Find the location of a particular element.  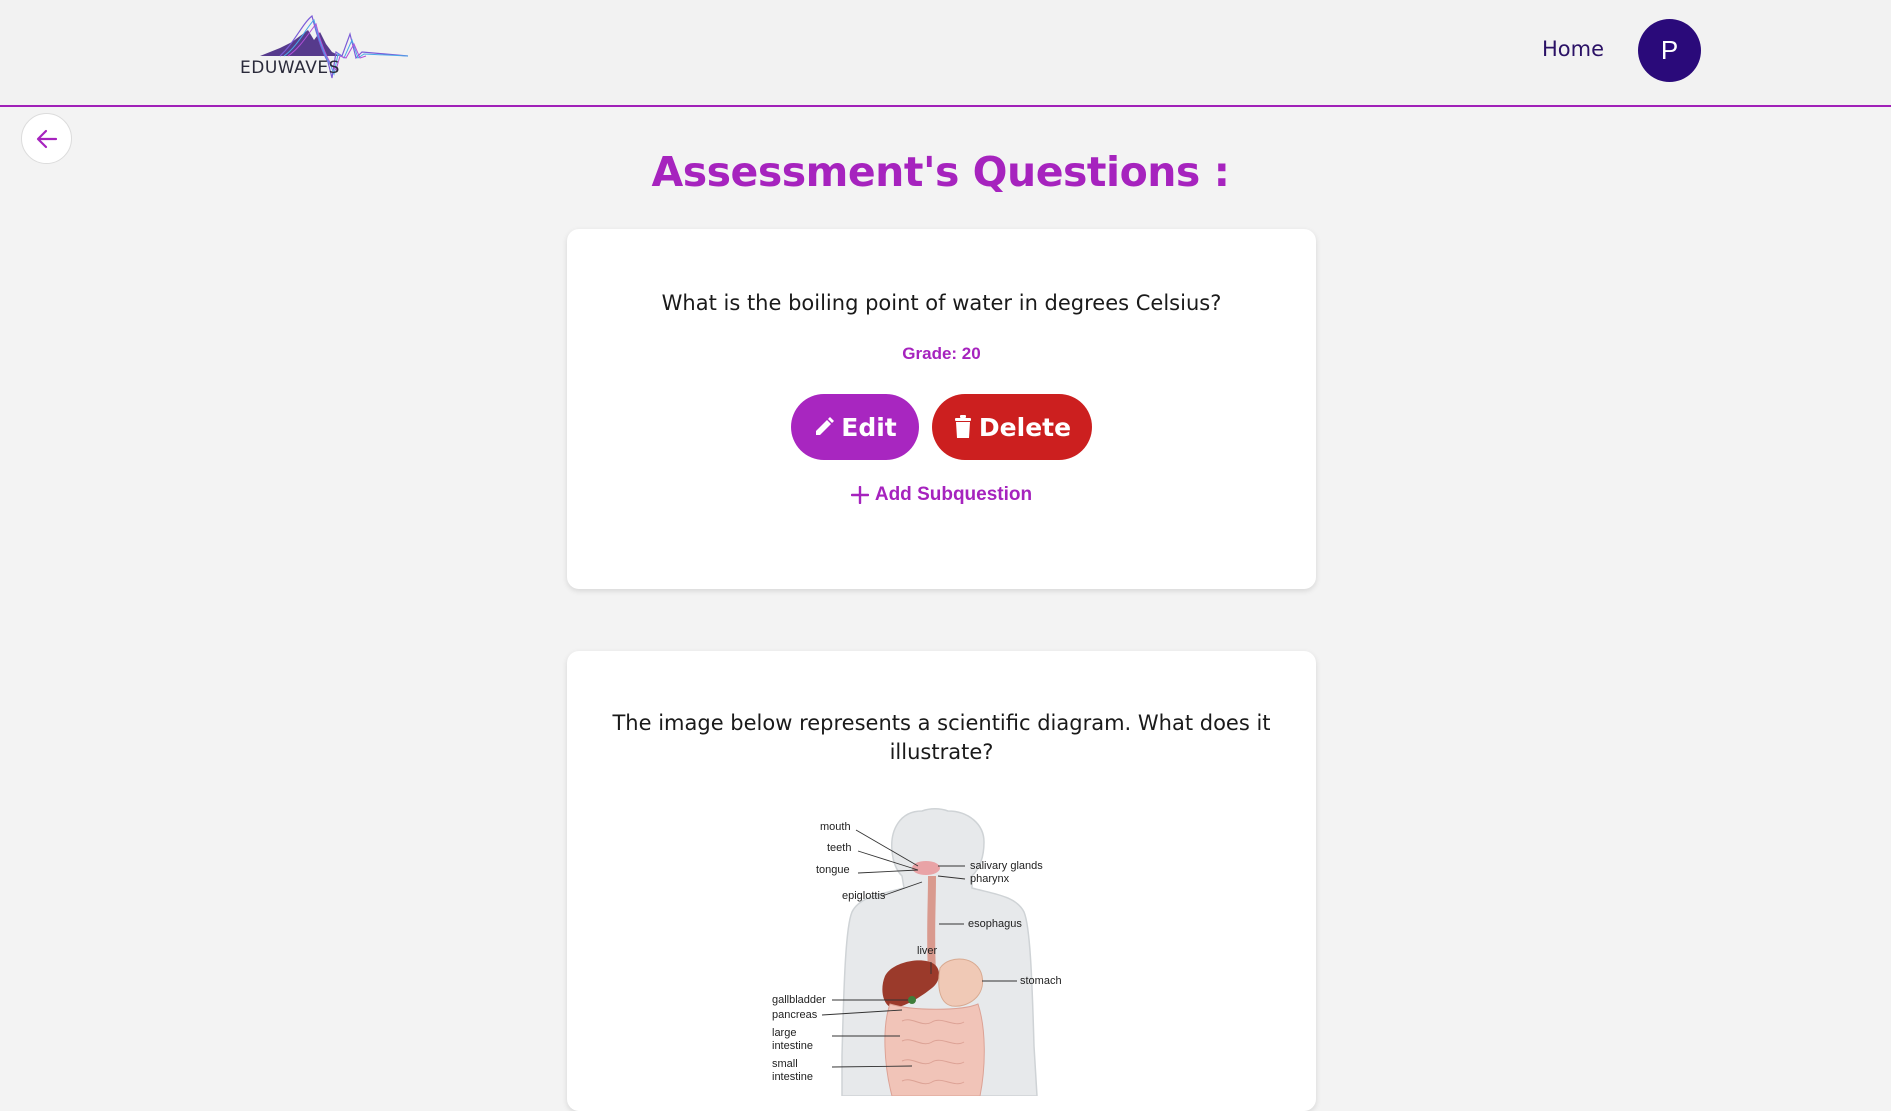

diagram-label-gallbladder: gallbladder is located at coordinates (799, 1000).